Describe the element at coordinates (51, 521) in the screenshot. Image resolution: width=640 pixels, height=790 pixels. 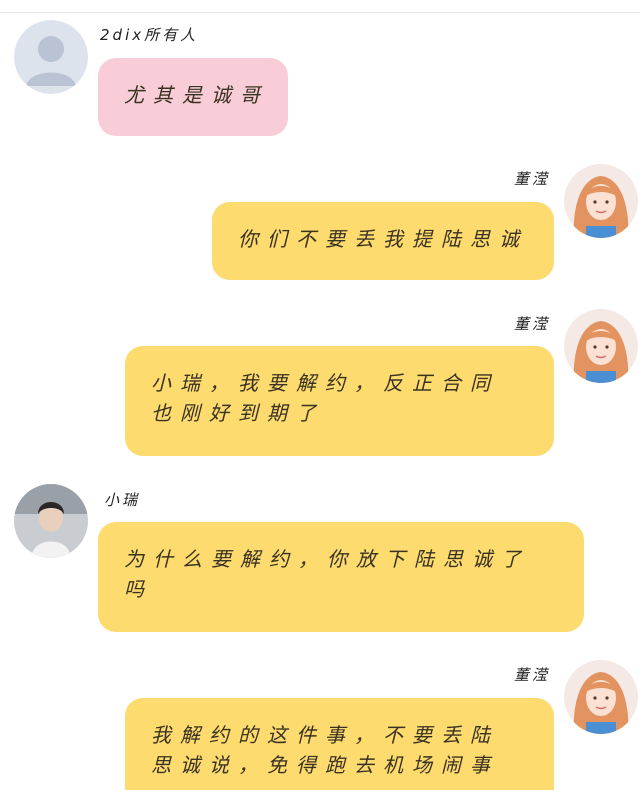
I see `boy-avatar-photo` at that location.